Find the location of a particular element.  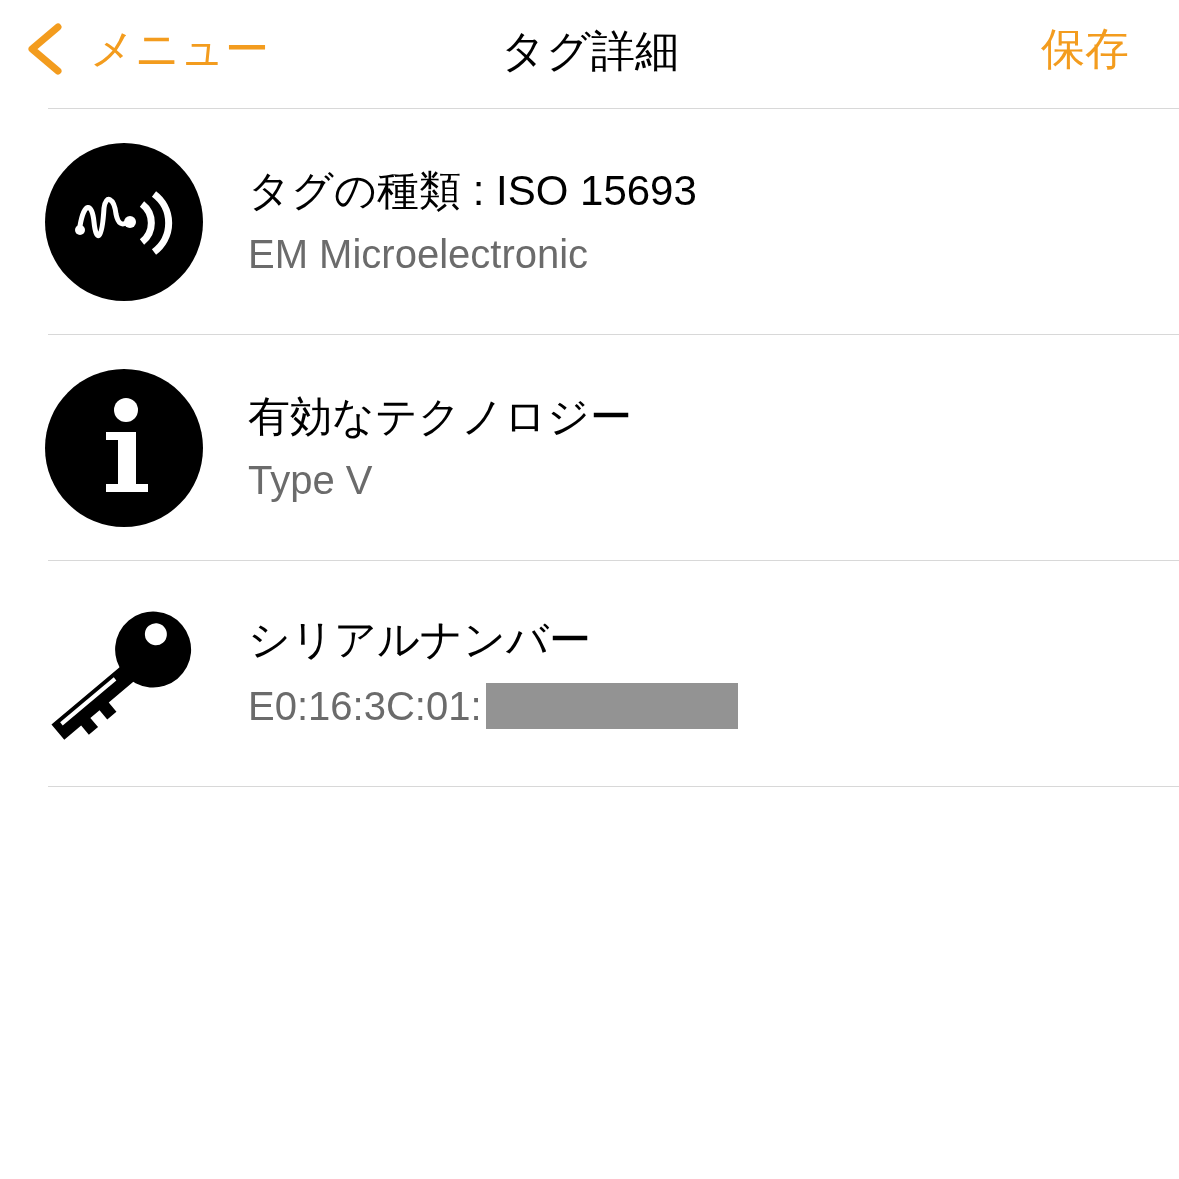

back-button: メニュー is located at coordinates (146, 49).